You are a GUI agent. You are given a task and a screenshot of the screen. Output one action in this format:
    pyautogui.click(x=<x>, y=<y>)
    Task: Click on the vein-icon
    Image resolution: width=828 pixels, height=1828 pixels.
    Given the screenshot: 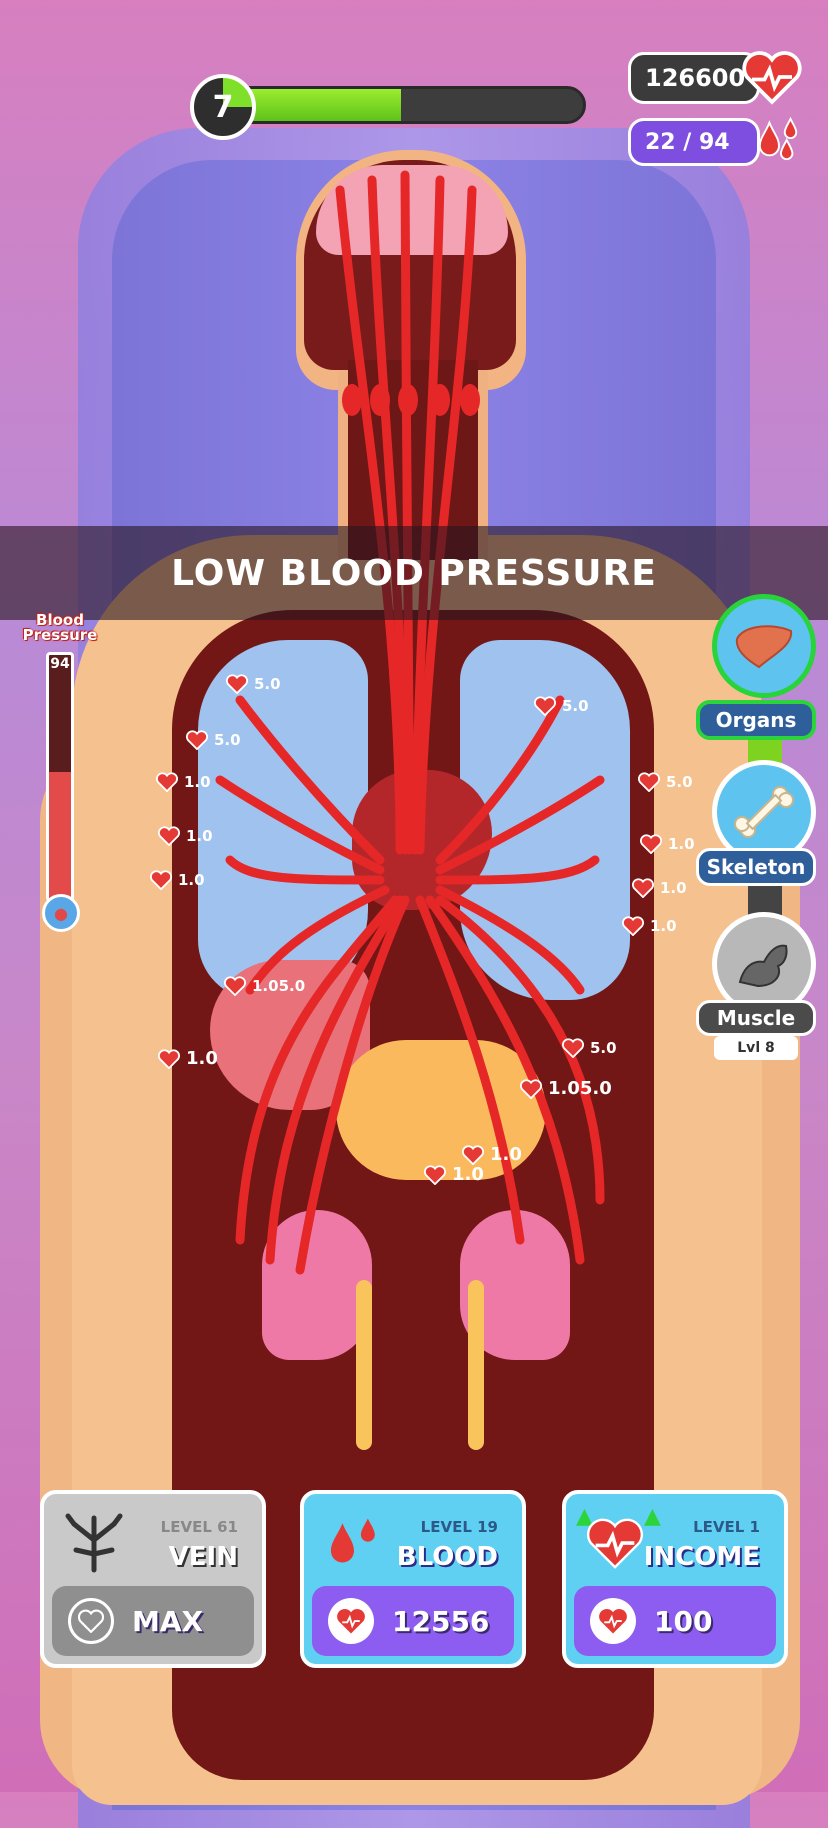 What is the action you would take?
    pyautogui.click(x=94, y=1543)
    